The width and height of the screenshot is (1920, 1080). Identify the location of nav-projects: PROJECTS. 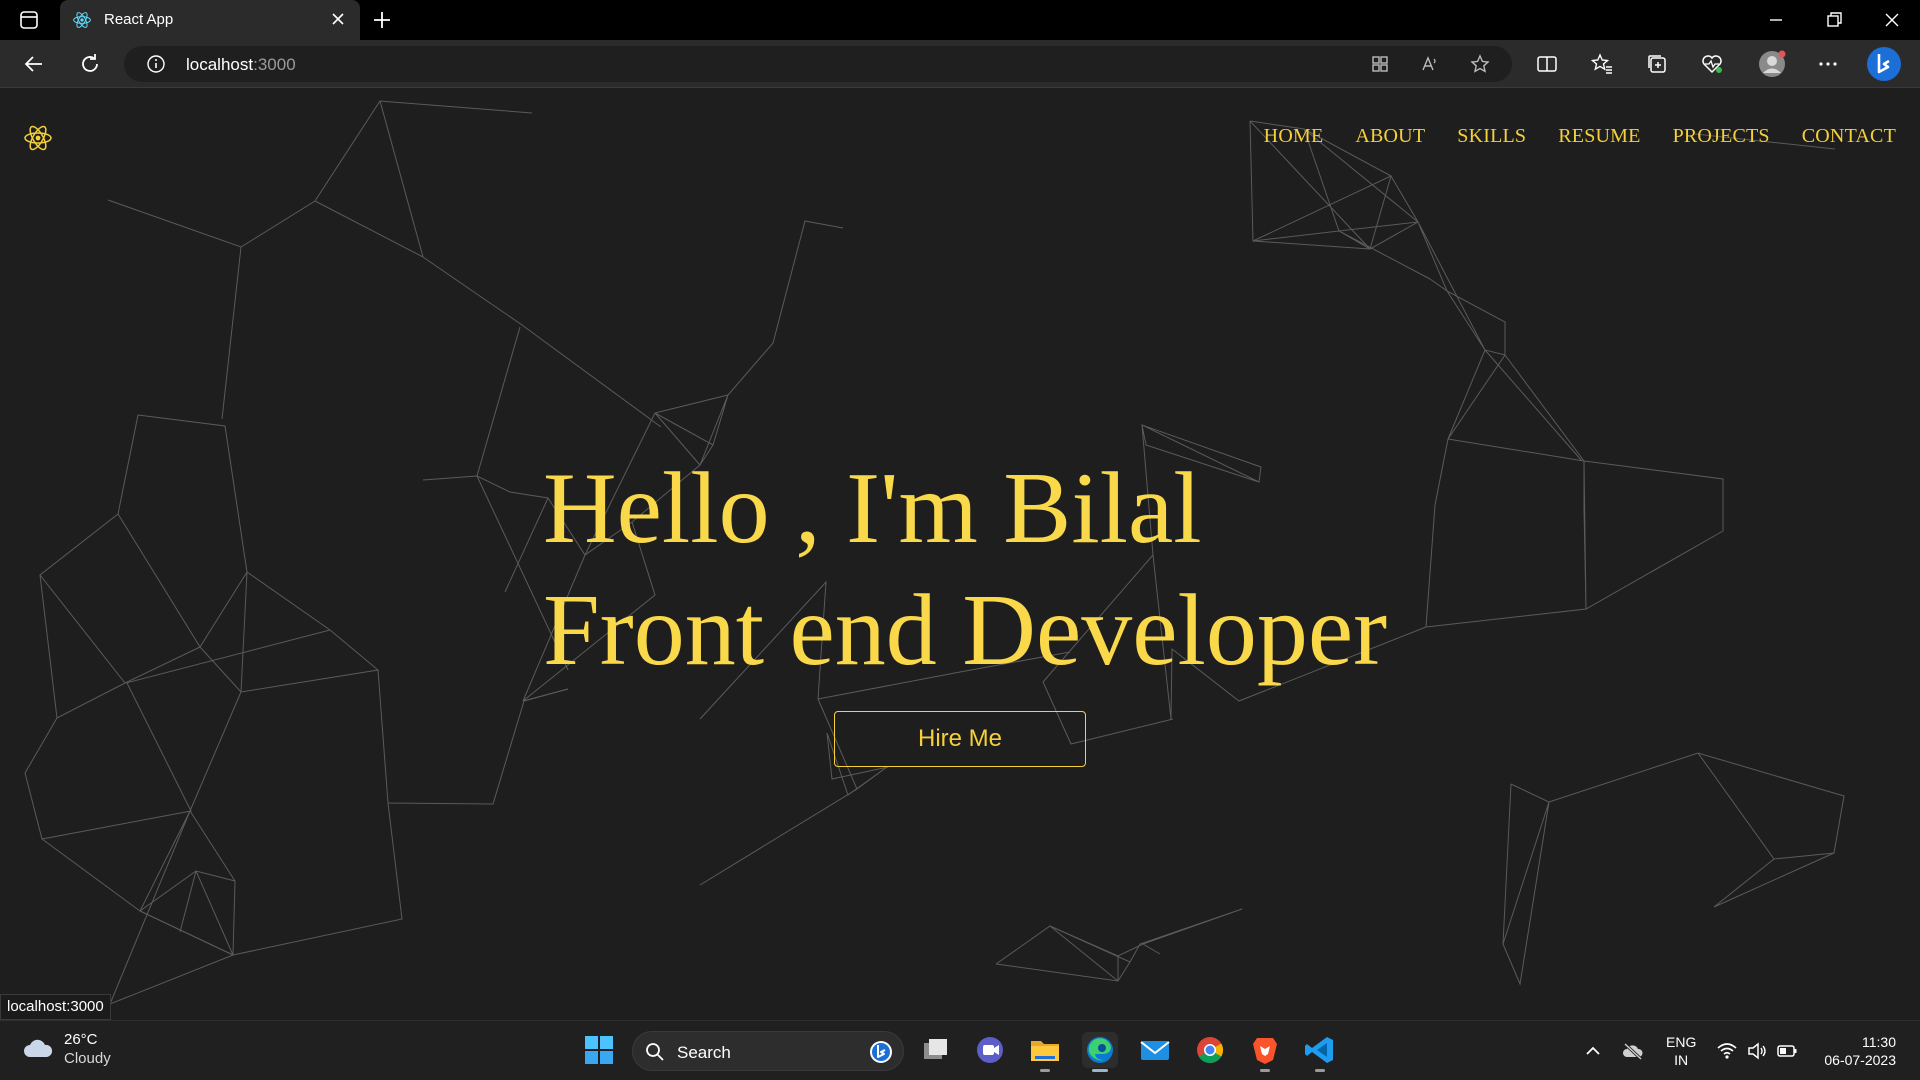
(1721, 136).